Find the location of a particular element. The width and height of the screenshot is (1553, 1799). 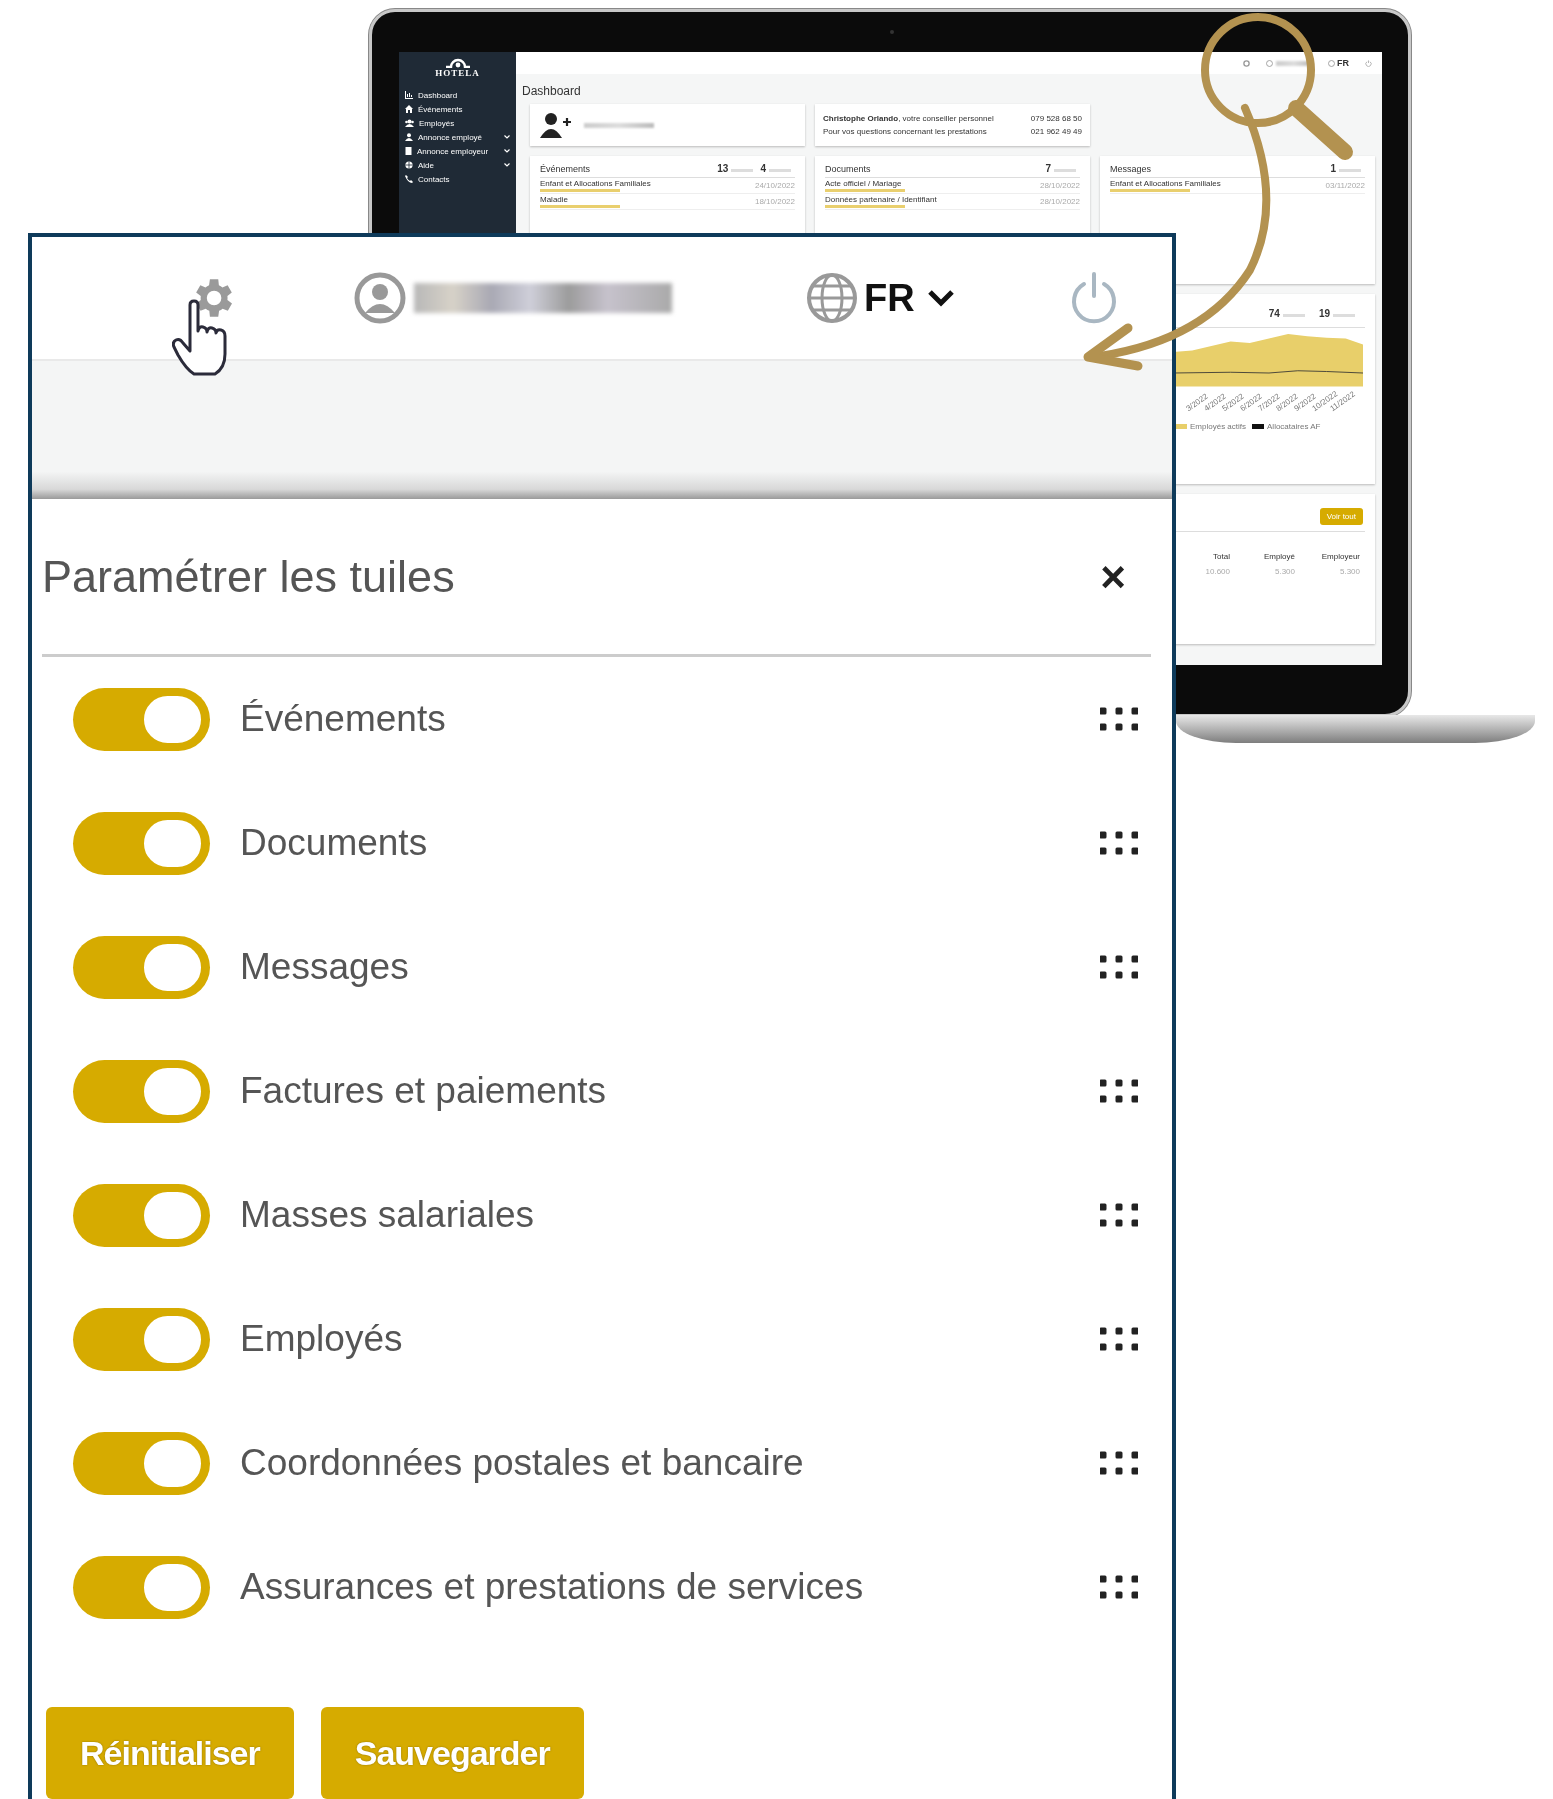

phone-number: 021 962 49 49 is located at coordinates (1056, 131).